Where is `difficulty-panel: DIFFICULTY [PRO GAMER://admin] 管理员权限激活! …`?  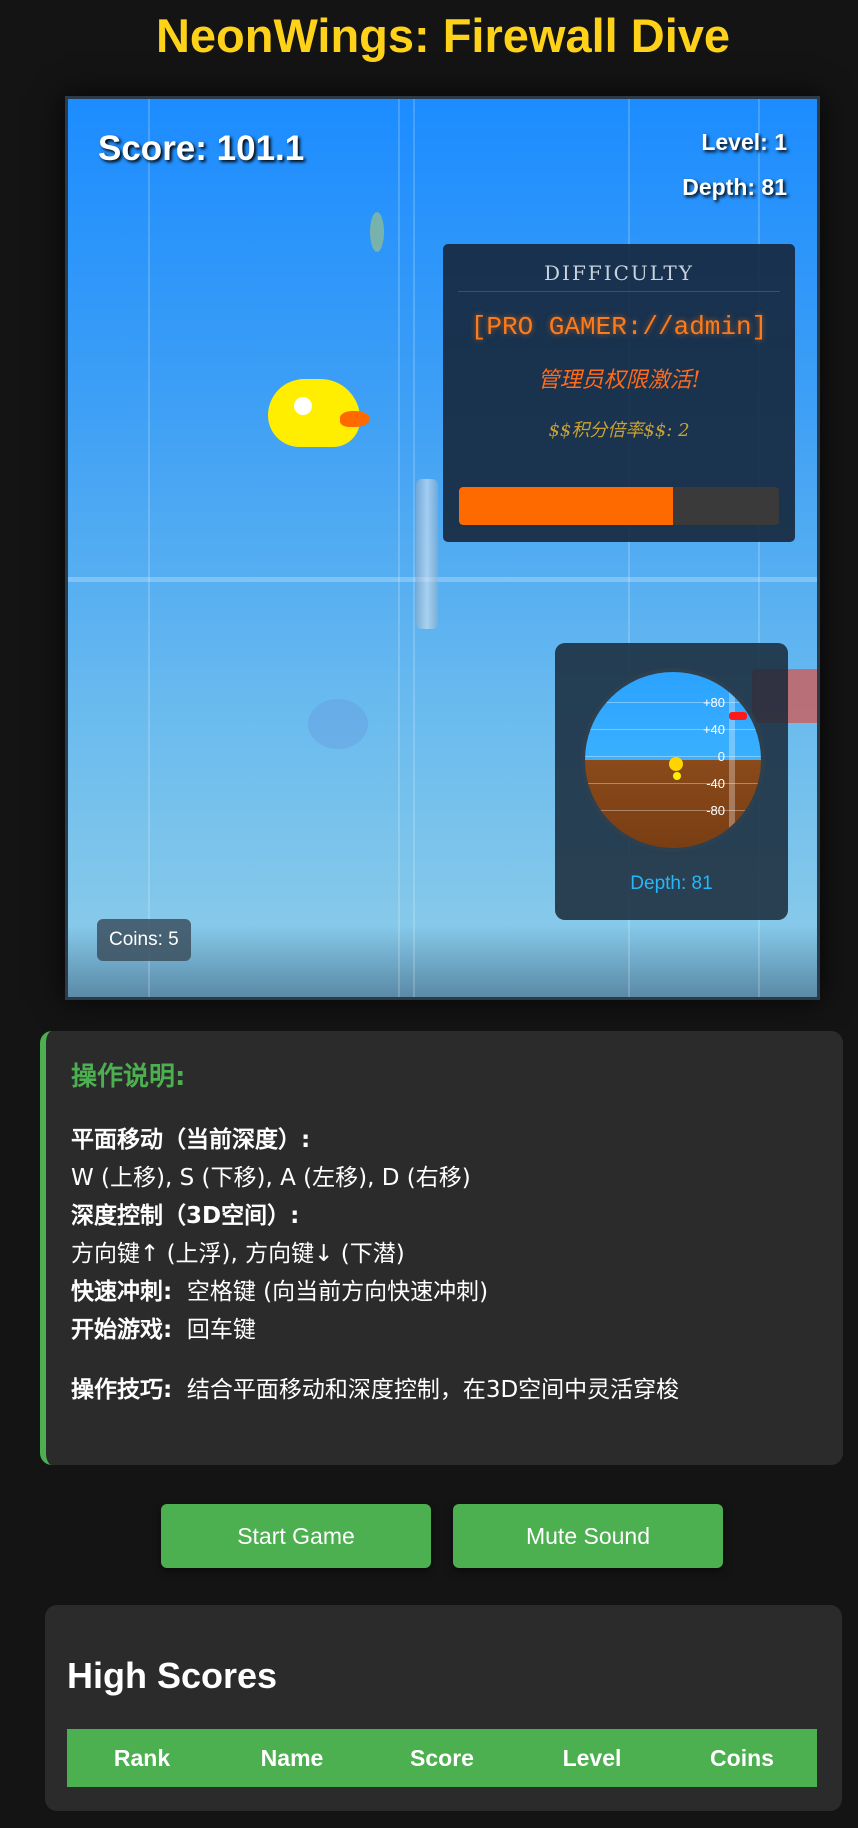 difficulty-panel: DIFFICULTY [PRO GAMER://admin] 管理员权限激活! … is located at coordinates (619, 393).